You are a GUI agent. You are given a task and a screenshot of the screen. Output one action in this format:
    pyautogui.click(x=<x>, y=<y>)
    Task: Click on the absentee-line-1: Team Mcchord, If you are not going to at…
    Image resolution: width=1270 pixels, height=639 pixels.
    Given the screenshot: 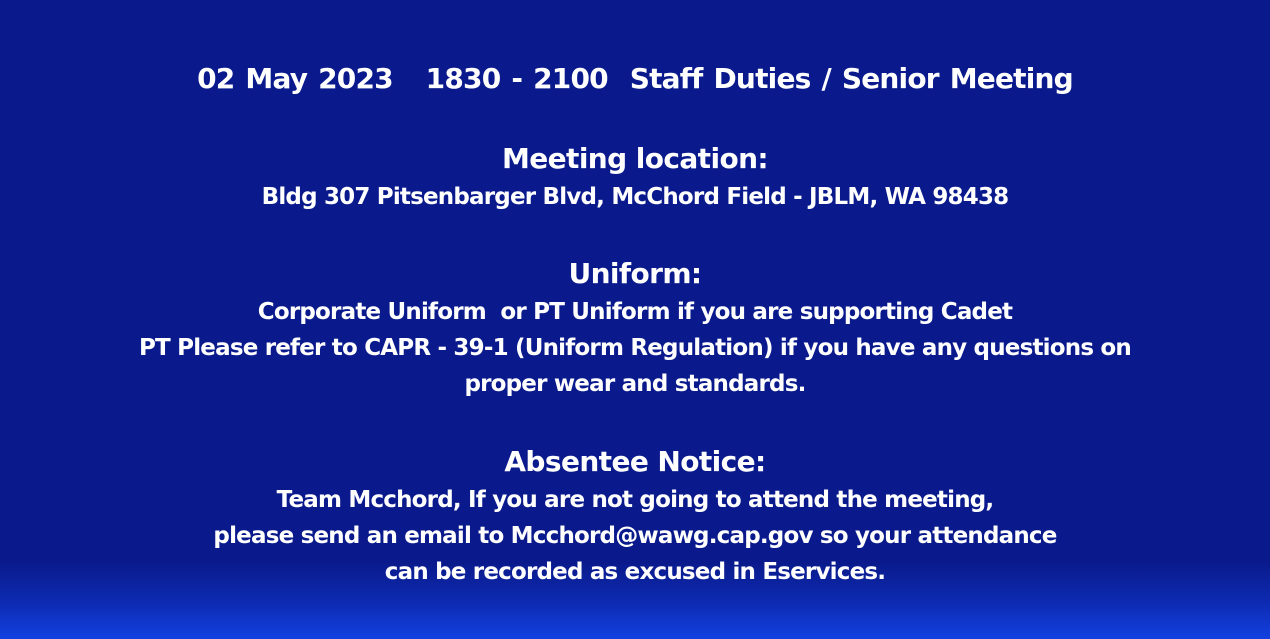 What is the action you would take?
    pyautogui.click(x=635, y=500)
    